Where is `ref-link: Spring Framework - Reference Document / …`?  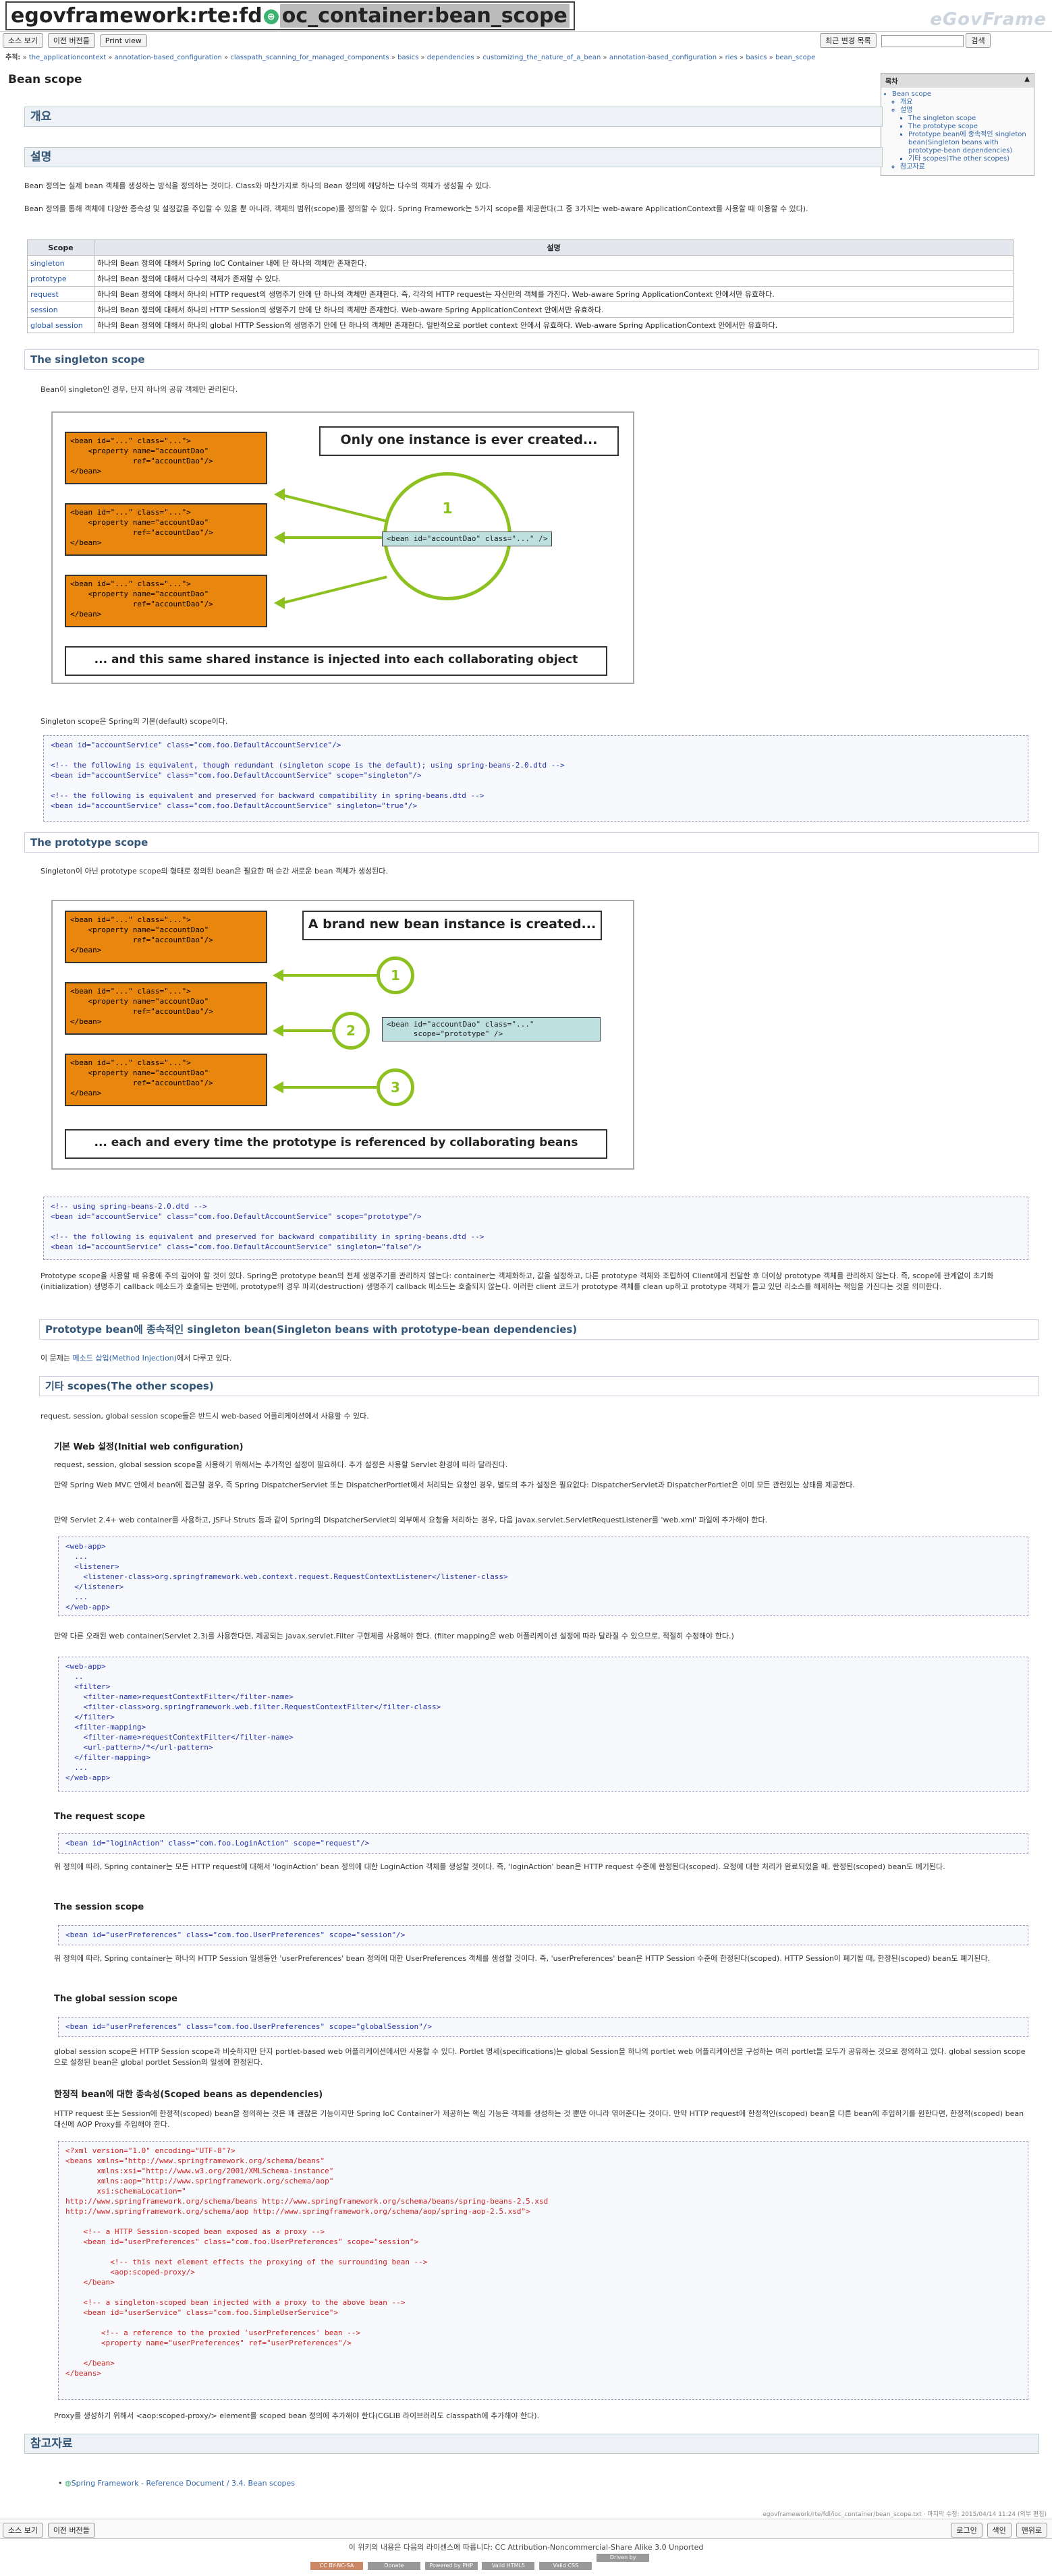
ref-link: Spring Framework - Reference Document / … is located at coordinates (184, 2483).